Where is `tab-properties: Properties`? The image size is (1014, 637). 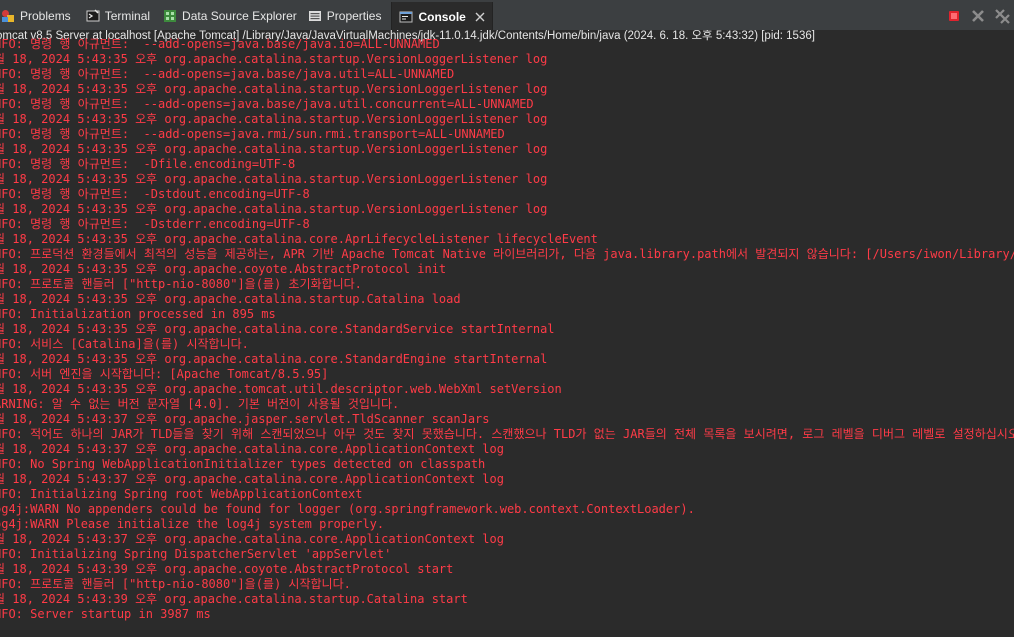
tab-properties: Properties is located at coordinates (348, 15).